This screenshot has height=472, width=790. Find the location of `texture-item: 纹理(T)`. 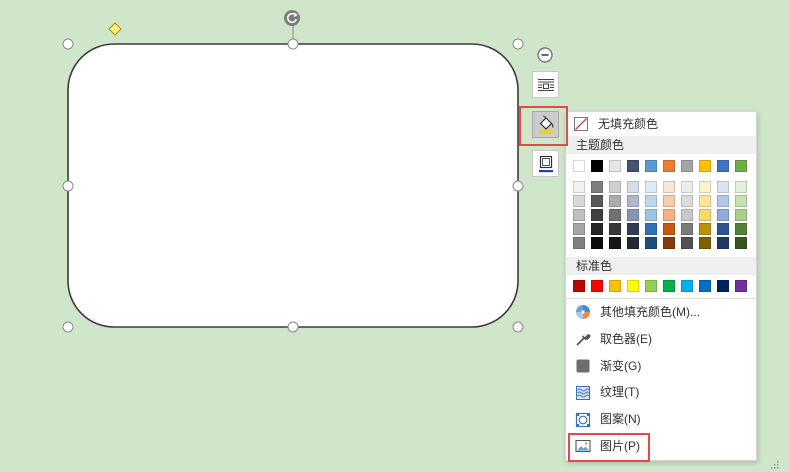

texture-item: 纹理(T) is located at coordinates (661, 392).